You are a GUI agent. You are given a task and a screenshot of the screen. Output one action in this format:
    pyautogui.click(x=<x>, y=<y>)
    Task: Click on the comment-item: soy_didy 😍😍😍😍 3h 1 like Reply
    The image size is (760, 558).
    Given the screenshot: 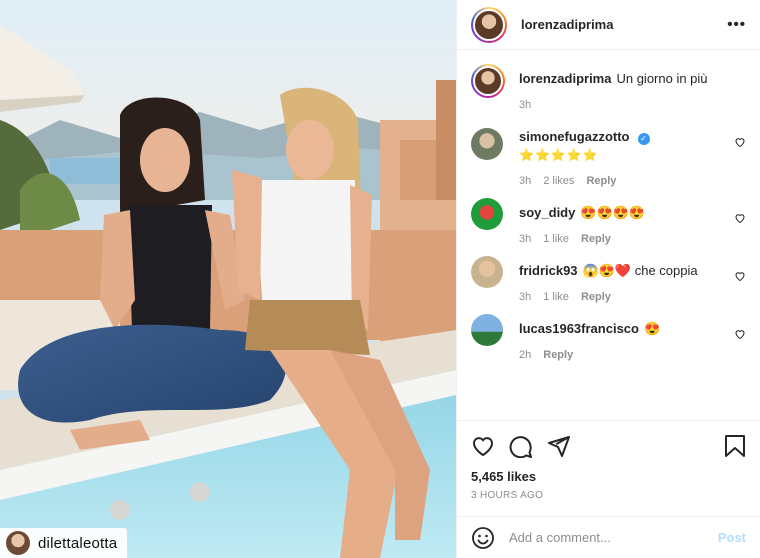 What is the action you would take?
    pyautogui.click(x=608, y=223)
    